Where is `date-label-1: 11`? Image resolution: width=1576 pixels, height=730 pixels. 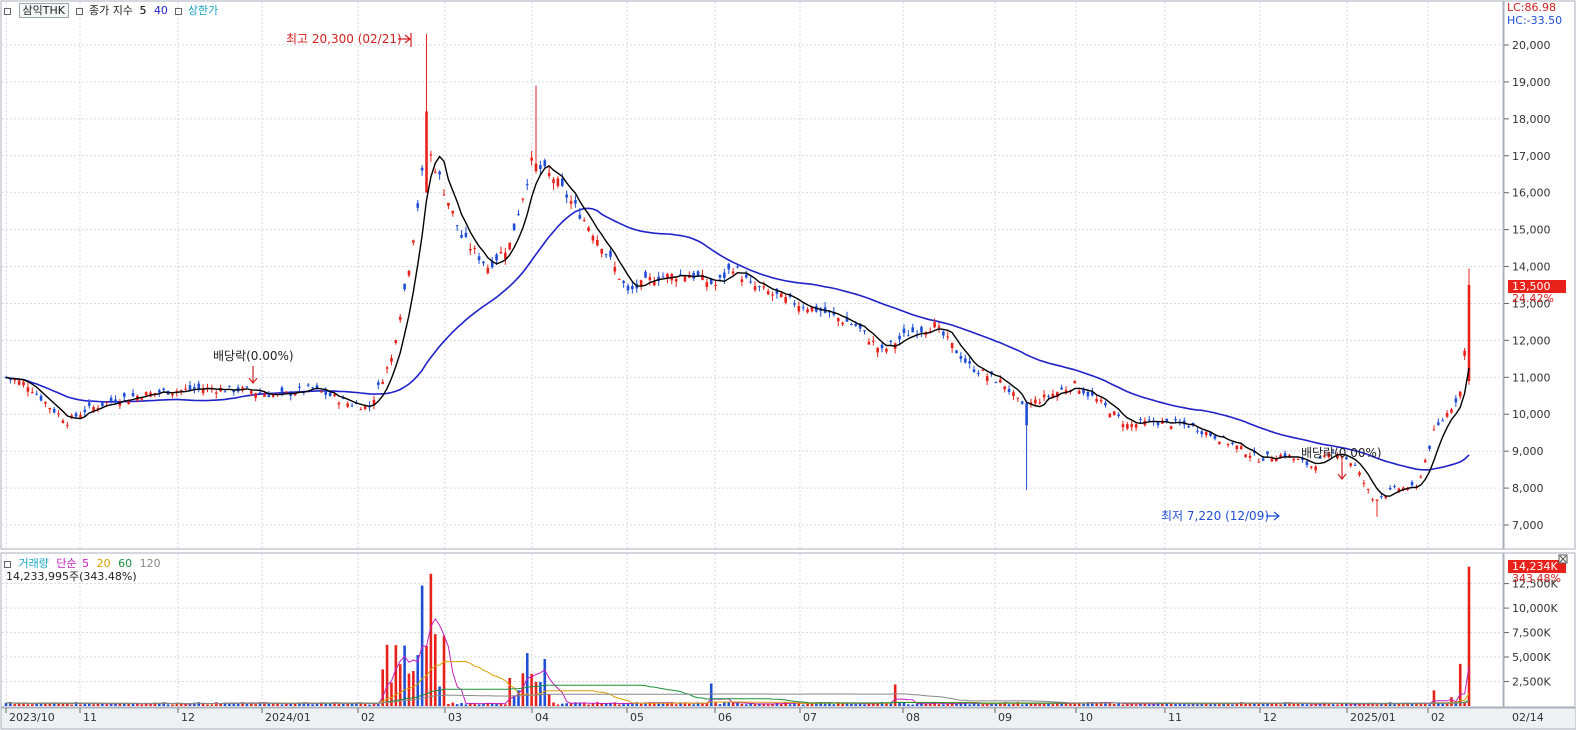
date-label-1: 11 is located at coordinates (90, 717).